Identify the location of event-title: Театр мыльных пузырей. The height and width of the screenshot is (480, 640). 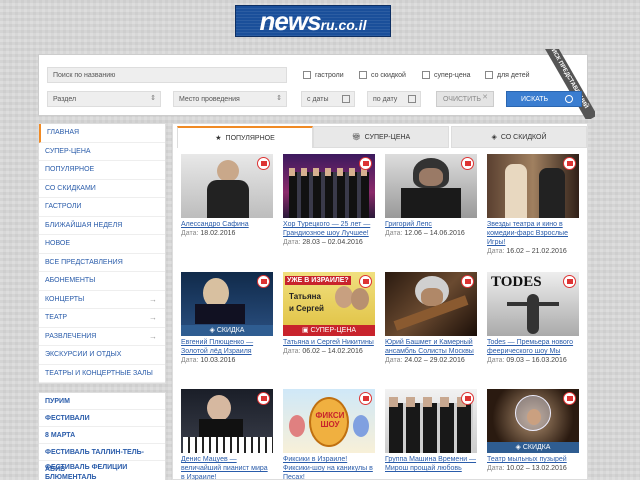
(533, 459).